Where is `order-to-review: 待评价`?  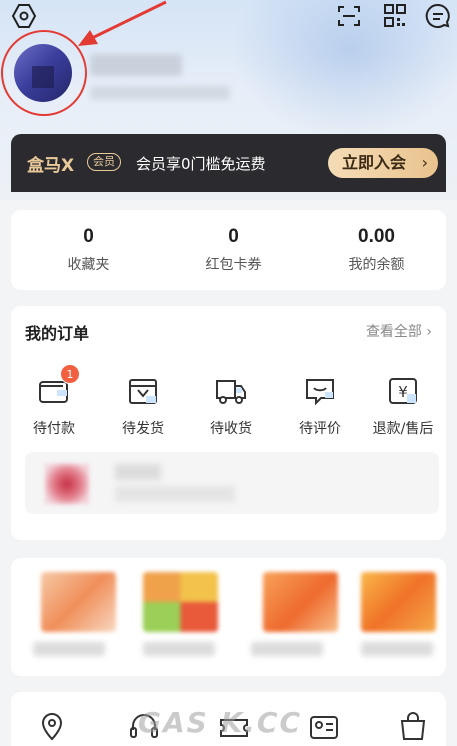 order-to-review: 待评价 is located at coordinates (320, 406).